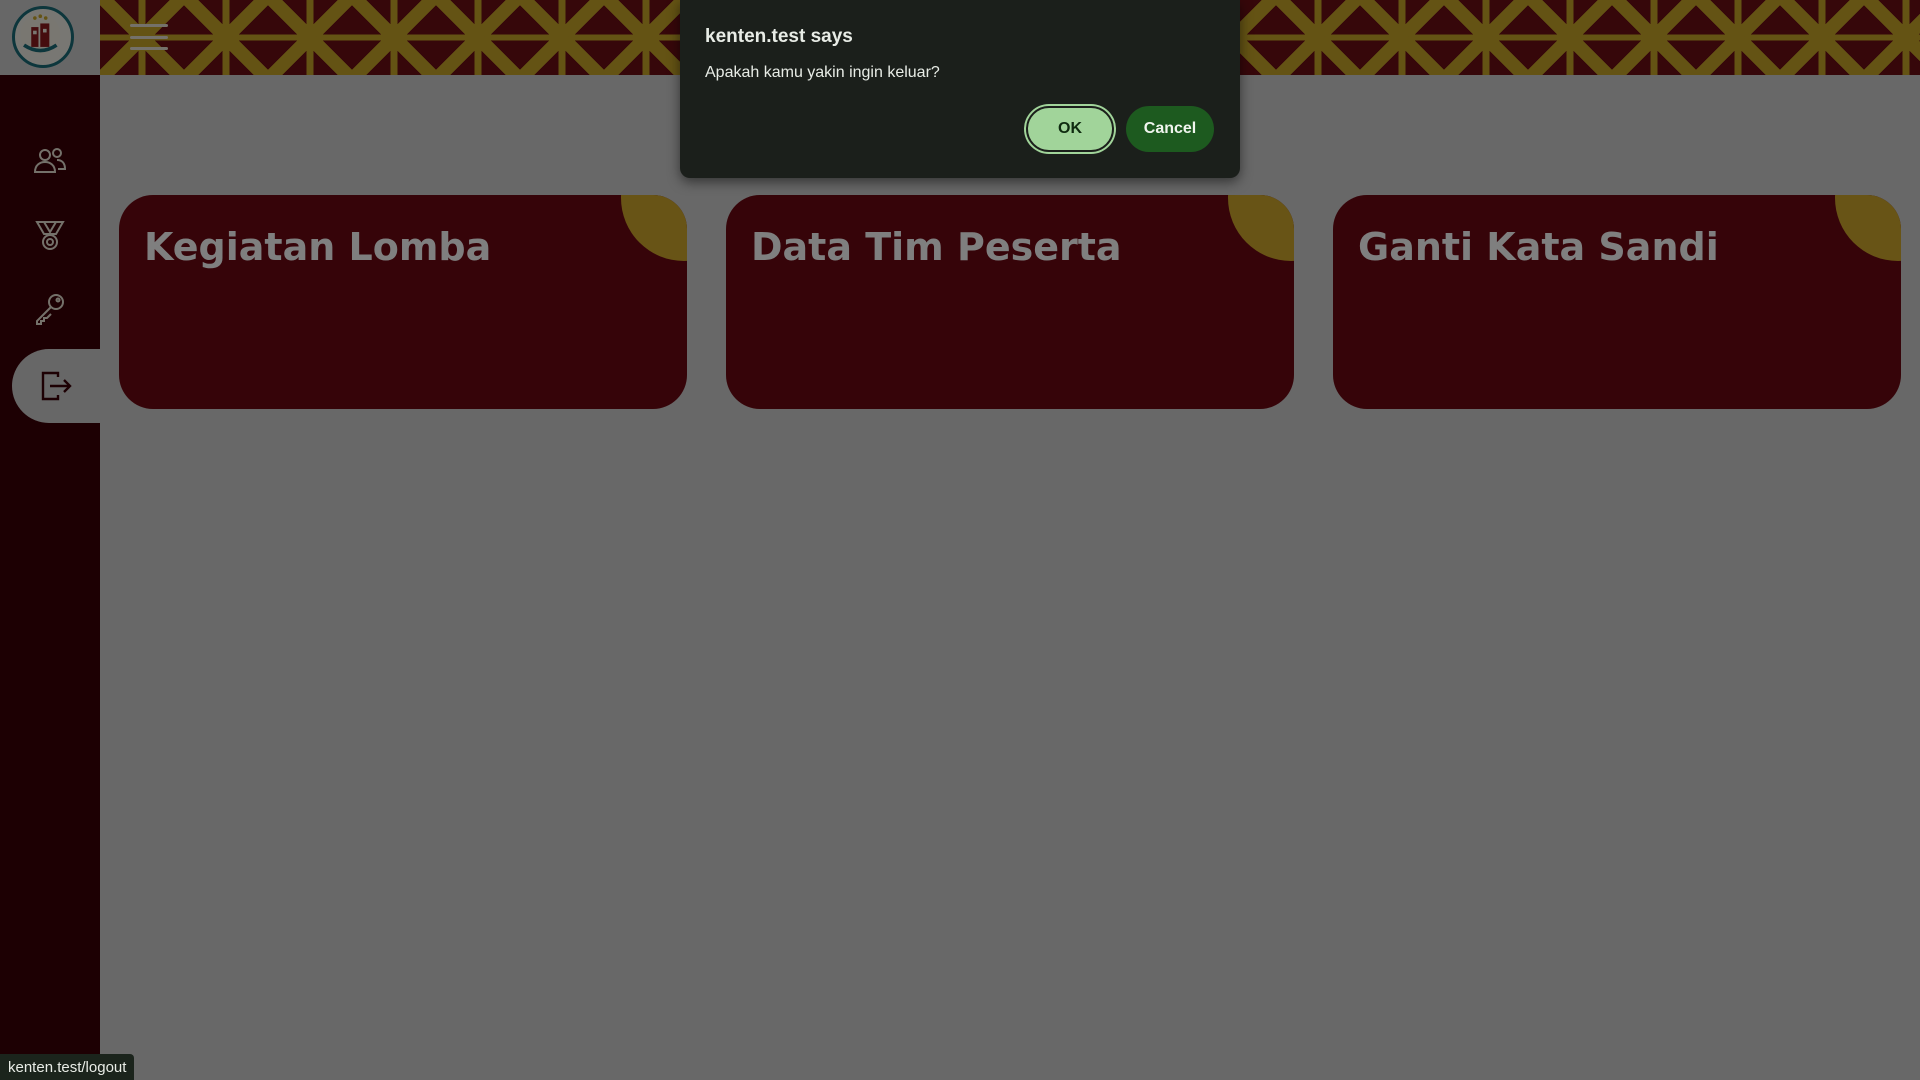  I want to click on dialog-message: Apakah kamu yakin ingin keluar?, so click(822, 72).